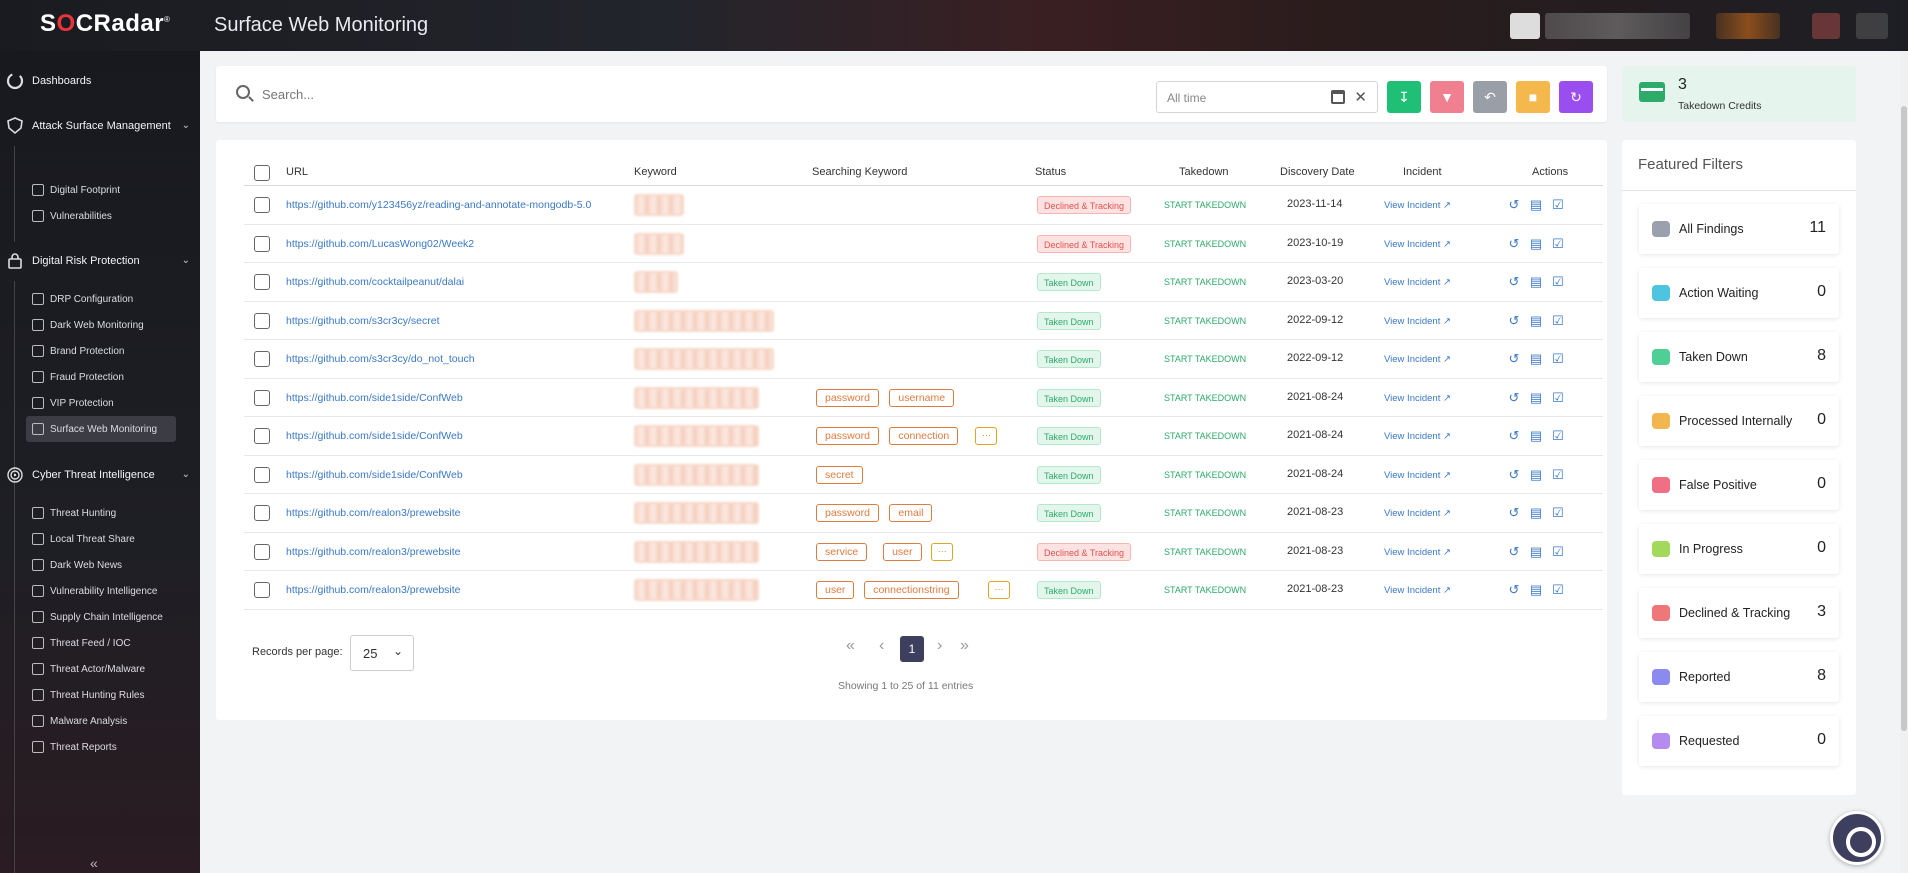 This screenshot has width=1908, height=873. I want to click on sidebar-item-threat-actor-malware: Threat Actor/Malware, so click(101, 669).